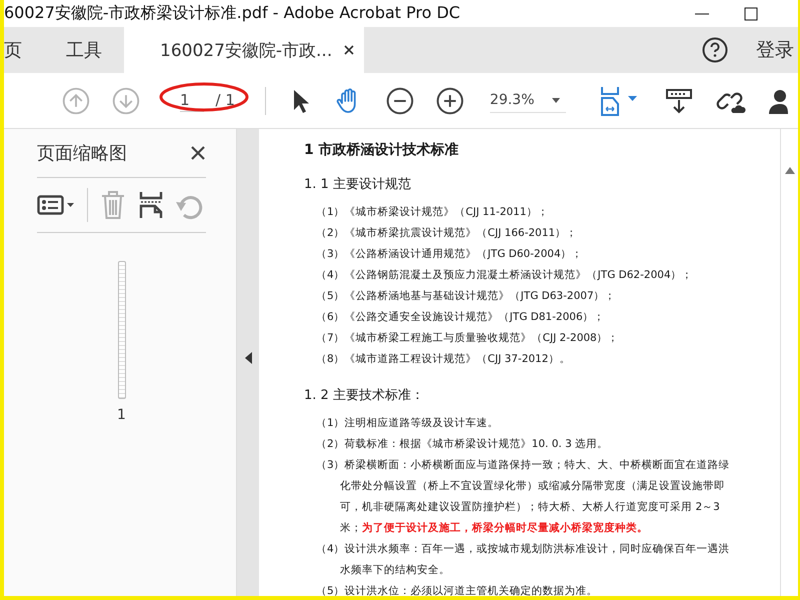 The height and width of the screenshot is (600, 800). Describe the element at coordinates (56, 205) in the screenshot. I see `options-icon` at that location.